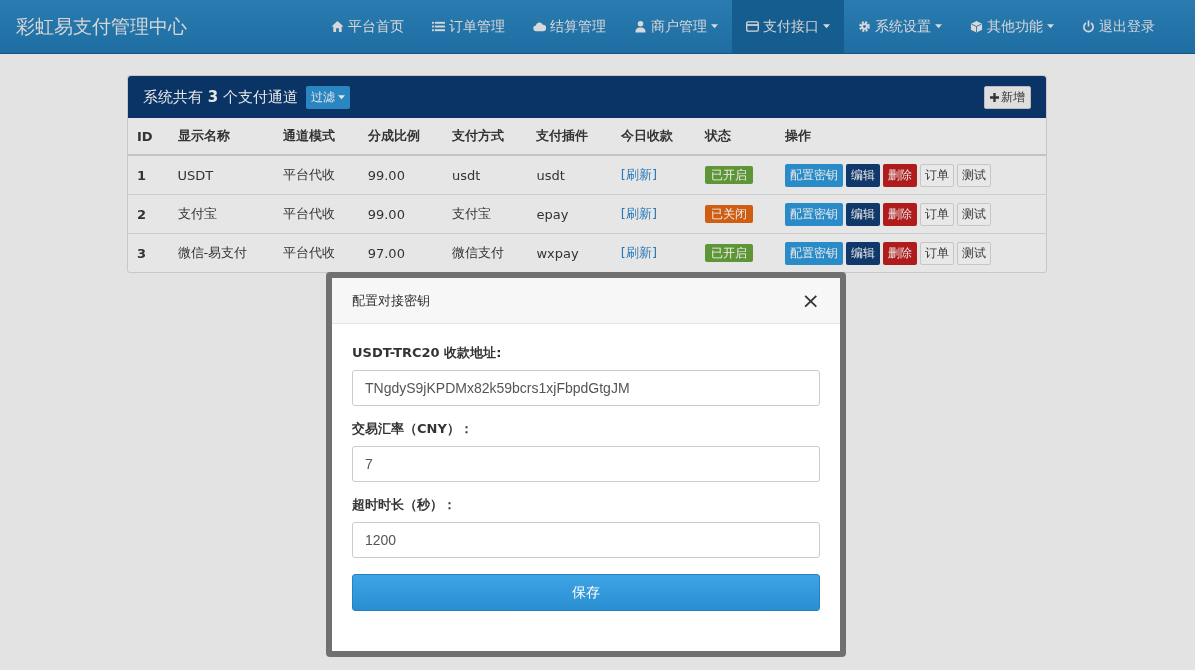 The width and height of the screenshot is (1195, 670). Describe the element at coordinates (994, 97) in the screenshot. I see `plus-icon` at that location.